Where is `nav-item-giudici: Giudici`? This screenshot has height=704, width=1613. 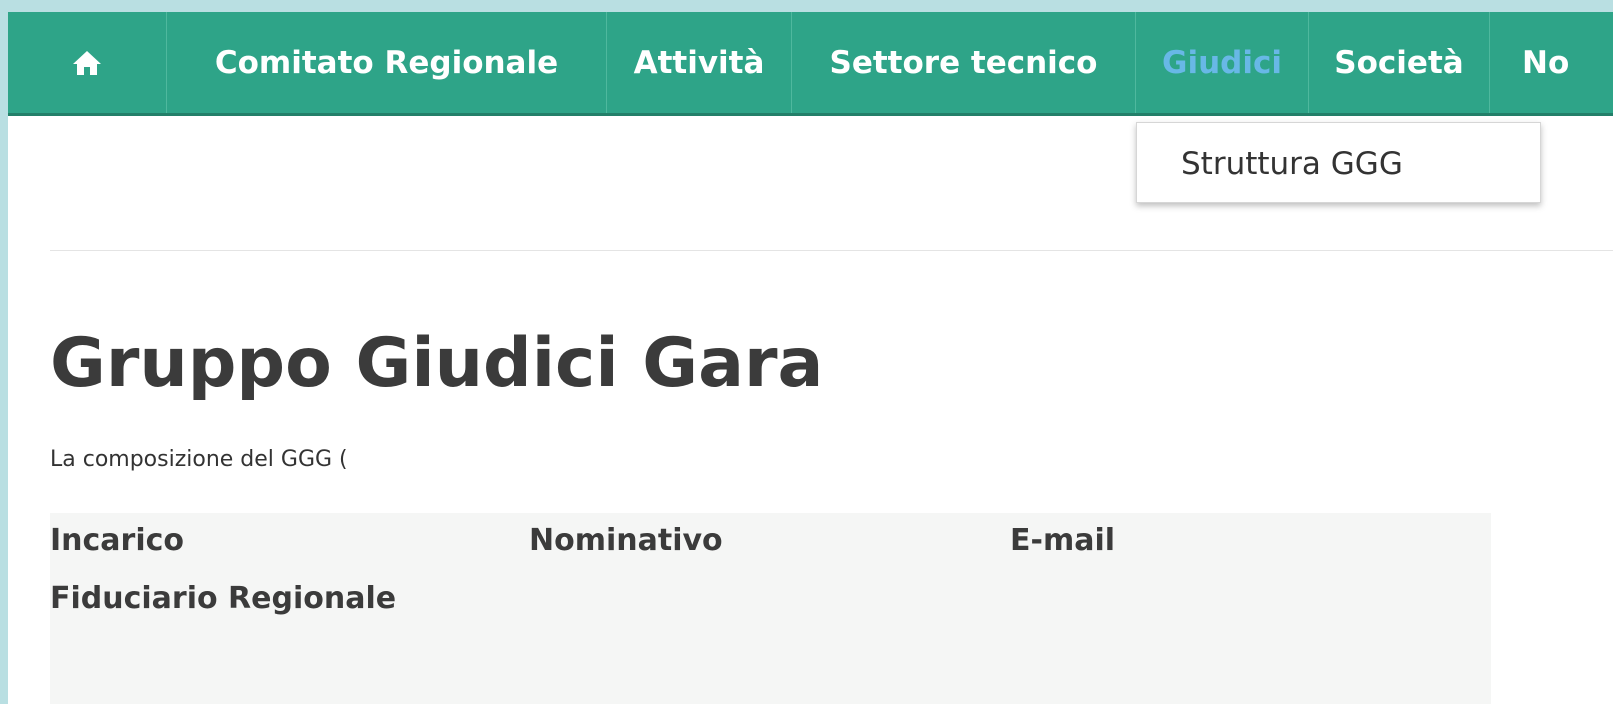 nav-item-giudici: Giudici is located at coordinates (1222, 62).